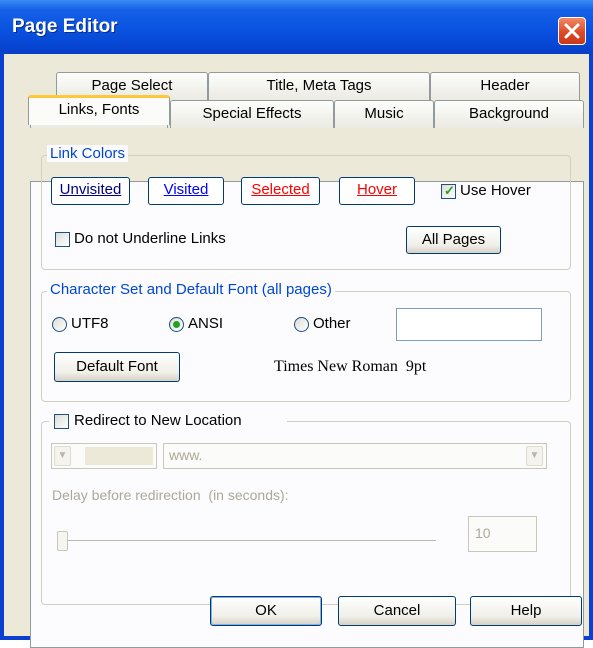 This screenshot has width=593, height=648. I want to click on delay-seconds-input: 10, so click(502, 534).